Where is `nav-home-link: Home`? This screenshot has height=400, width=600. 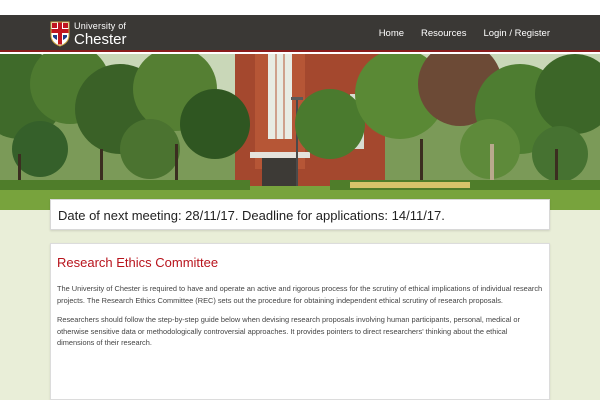 nav-home-link: Home is located at coordinates (391, 33).